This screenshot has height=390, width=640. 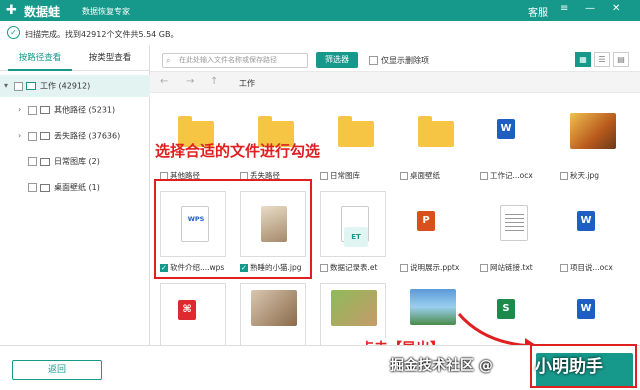 I want to click on selection-highlight-box, so click(x=233, y=229).